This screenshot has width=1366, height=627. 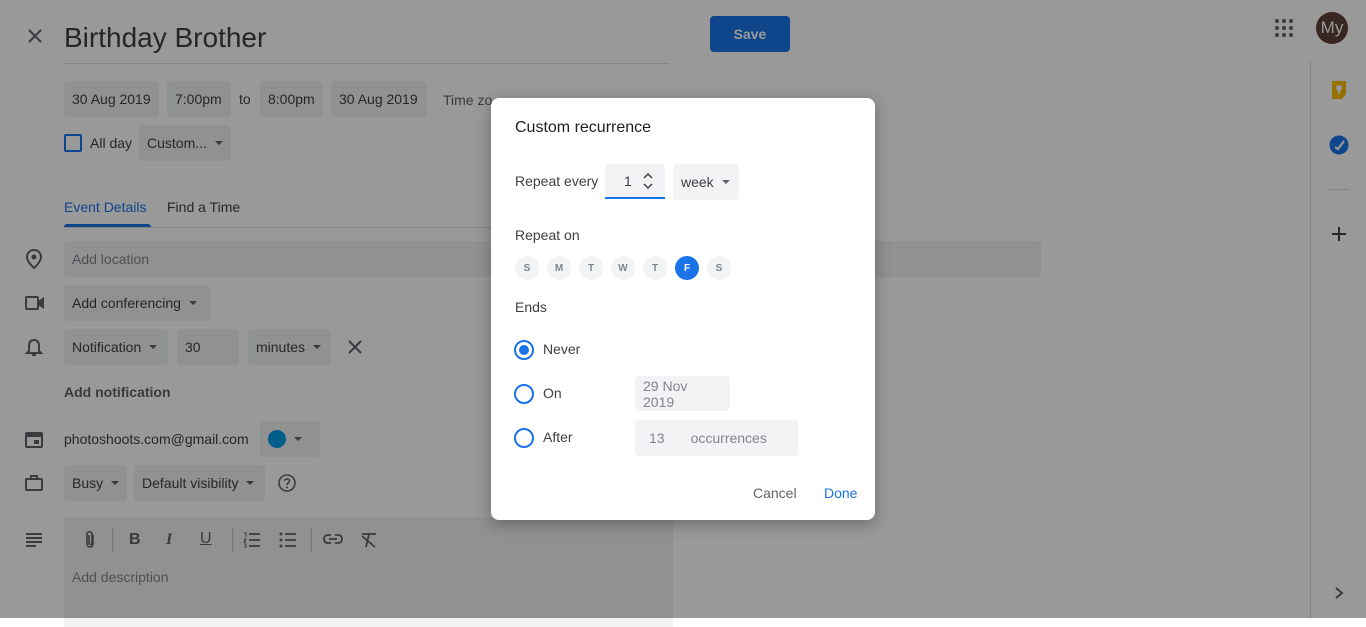 I want to click on repeat-interval-value: 1, so click(x=628, y=181).